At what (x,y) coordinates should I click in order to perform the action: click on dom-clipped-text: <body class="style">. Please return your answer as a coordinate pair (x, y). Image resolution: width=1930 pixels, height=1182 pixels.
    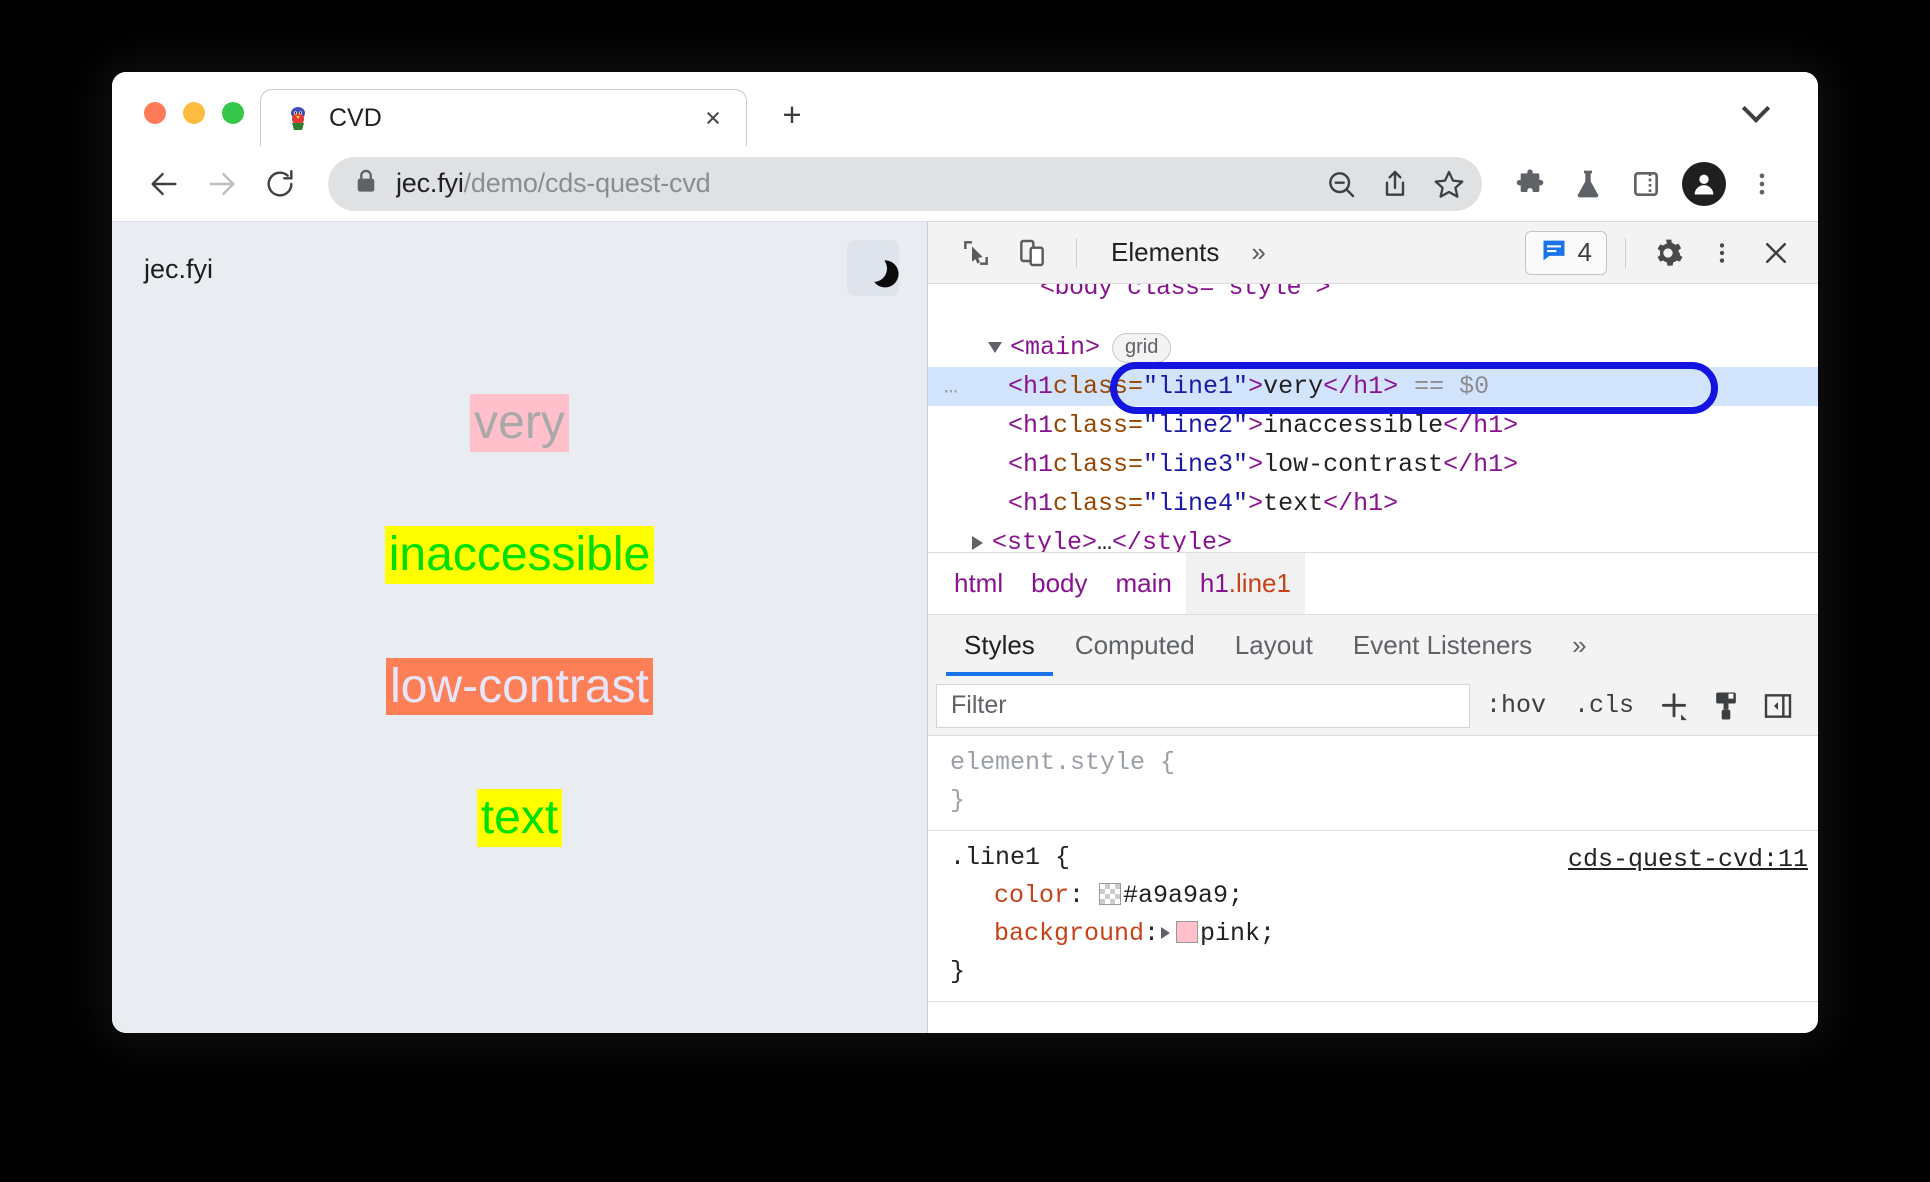
    Looking at the image, I should click on (1185, 293).